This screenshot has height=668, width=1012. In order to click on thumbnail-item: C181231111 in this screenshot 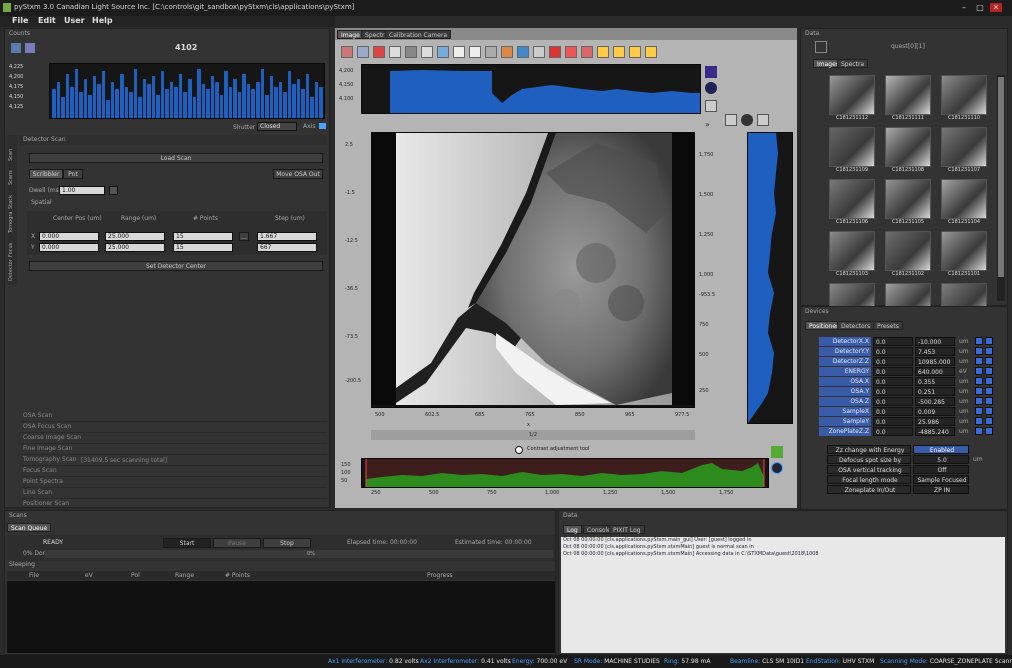, I will do `click(908, 100)`.